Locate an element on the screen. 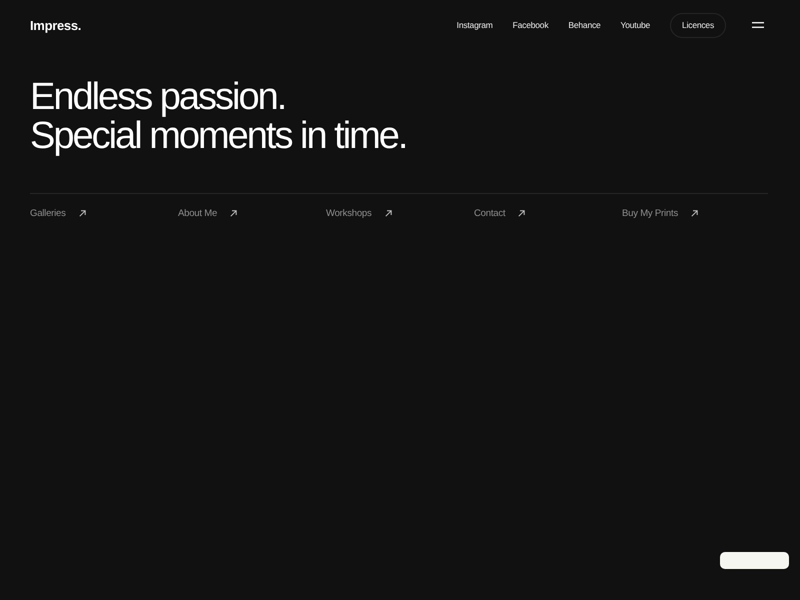 This screenshot has height=600, width=800. nav-link: Instagram is located at coordinates (474, 25).